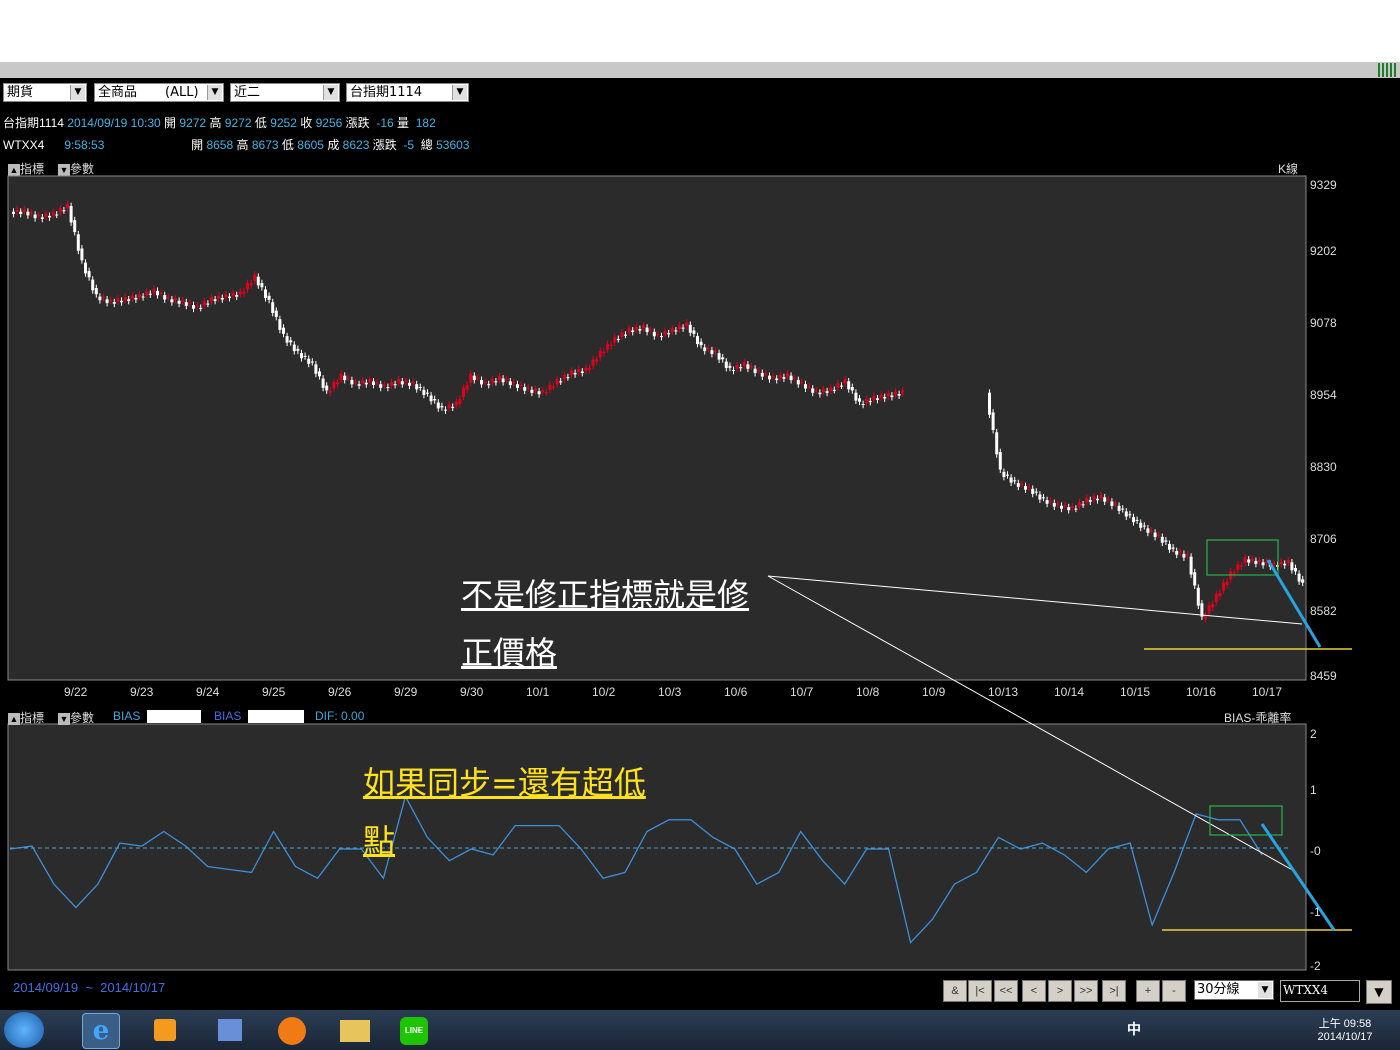 This screenshot has width=1400, height=1050. What do you see at coordinates (1320, 991) in the screenshot?
I see `symbol-input: WTXX4` at bounding box center [1320, 991].